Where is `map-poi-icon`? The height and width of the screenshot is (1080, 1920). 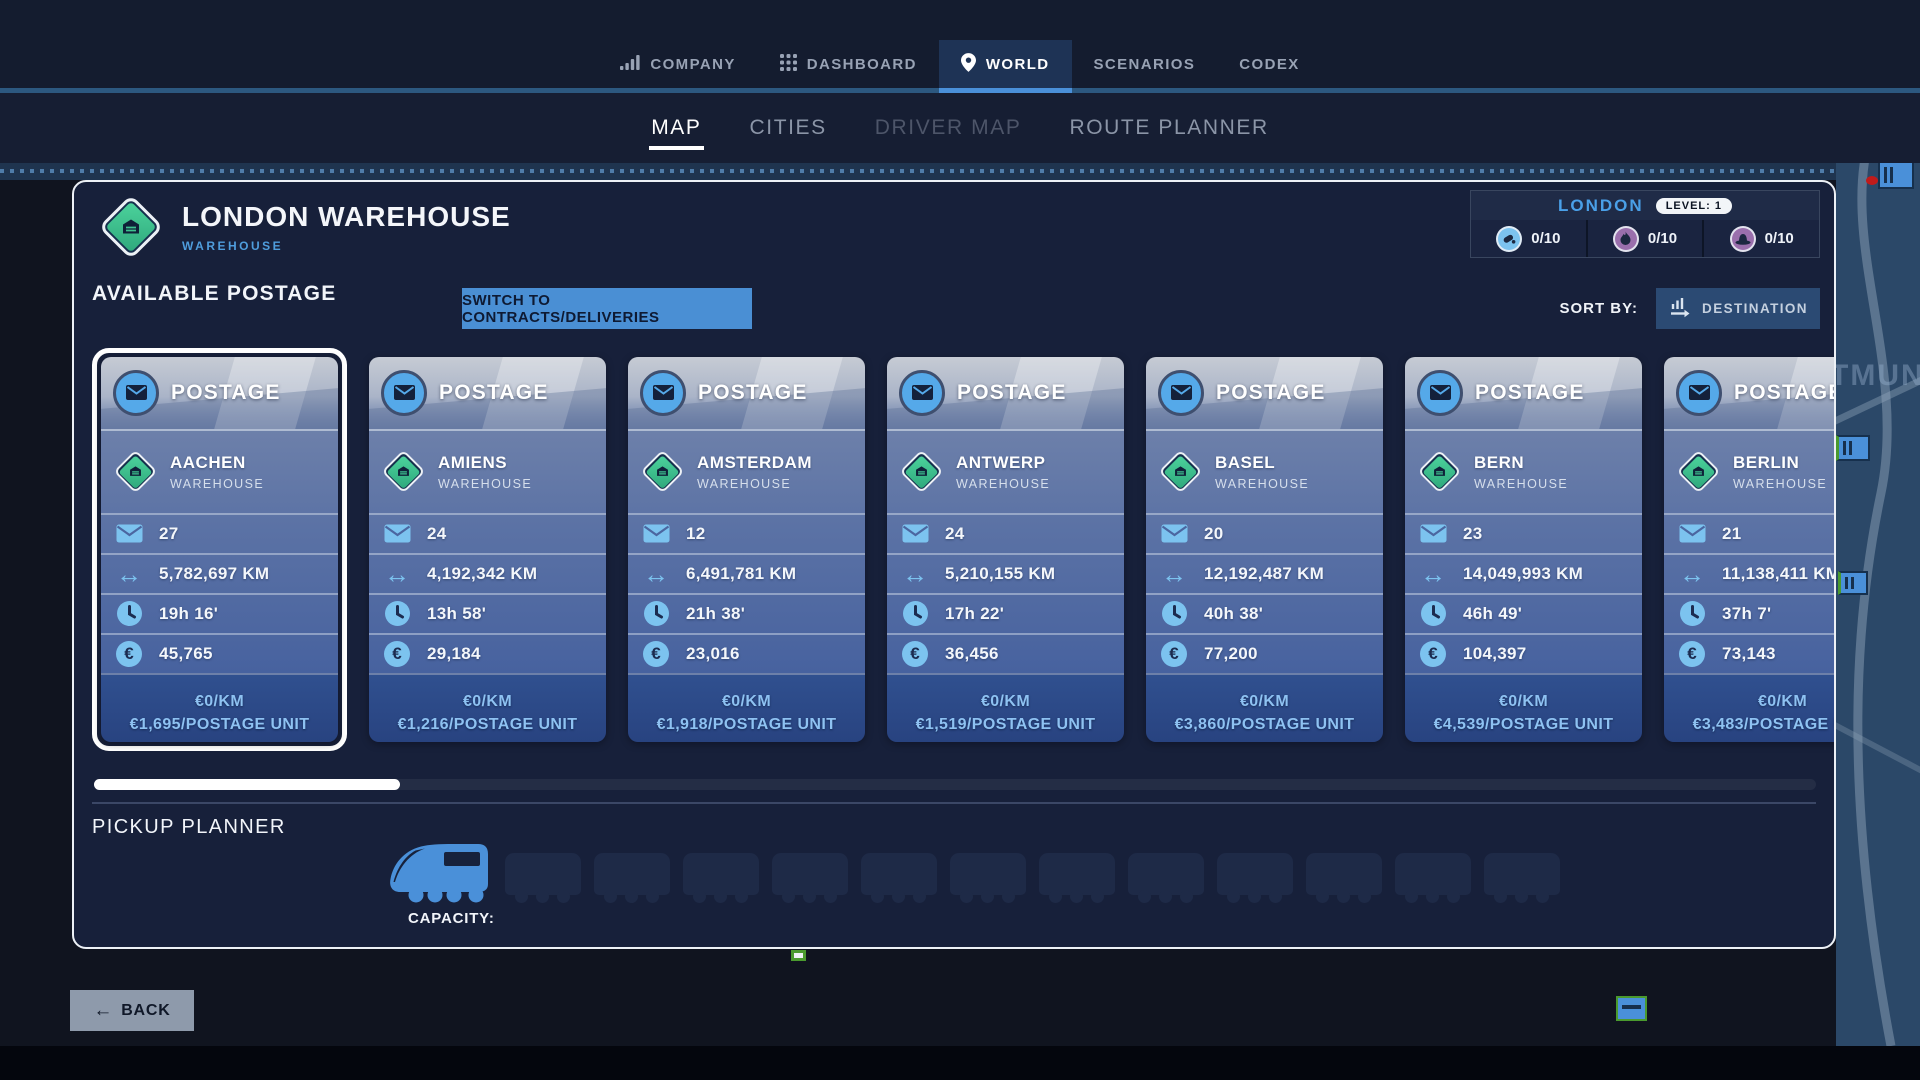 map-poi-icon is located at coordinates (798, 955).